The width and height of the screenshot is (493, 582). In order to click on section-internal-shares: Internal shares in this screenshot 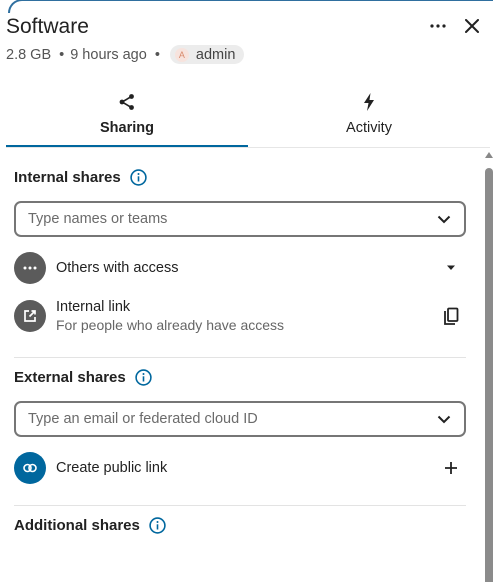, I will do `click(80, 177)`.